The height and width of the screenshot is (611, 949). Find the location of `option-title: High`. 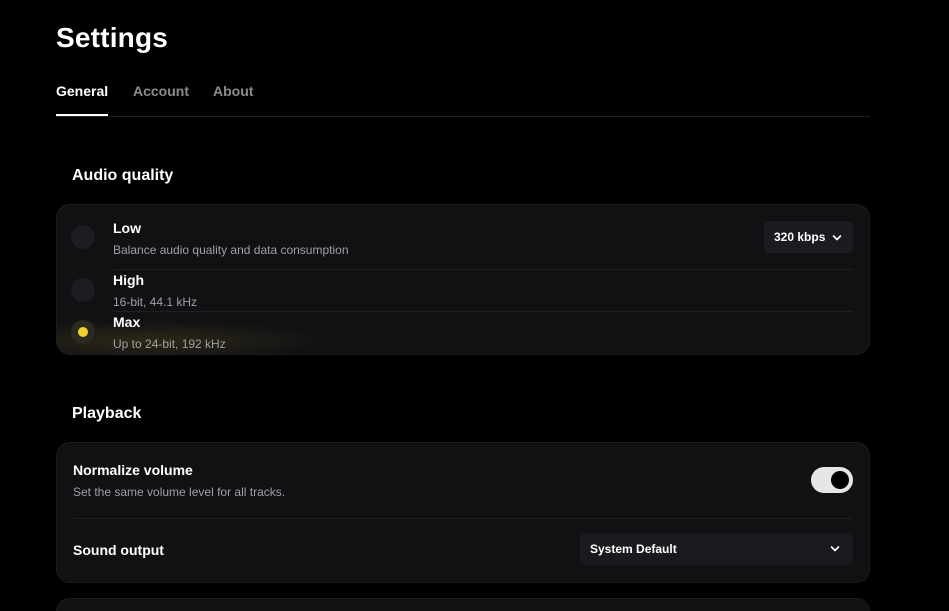

option-title: High is located at coordinates (129, 280).